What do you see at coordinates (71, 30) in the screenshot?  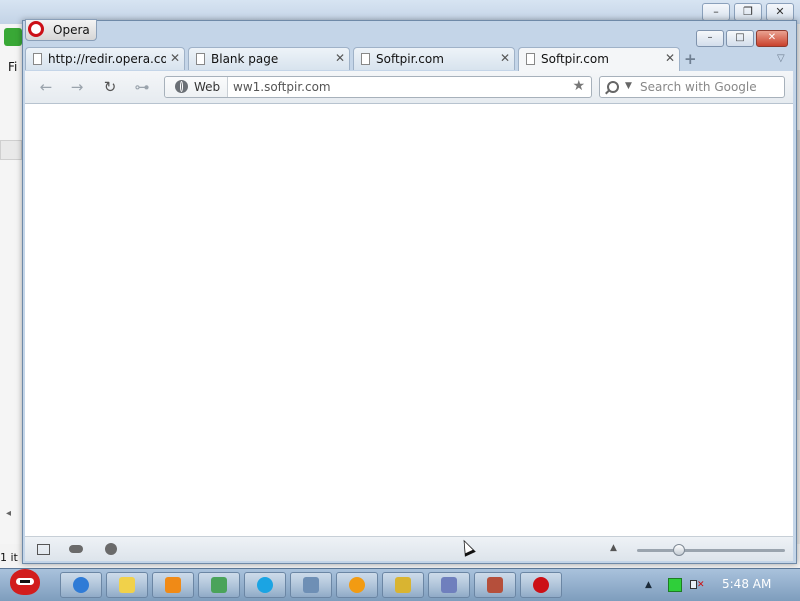 I see `opera-menu-label: Opera` at bounding box center [71, 30].